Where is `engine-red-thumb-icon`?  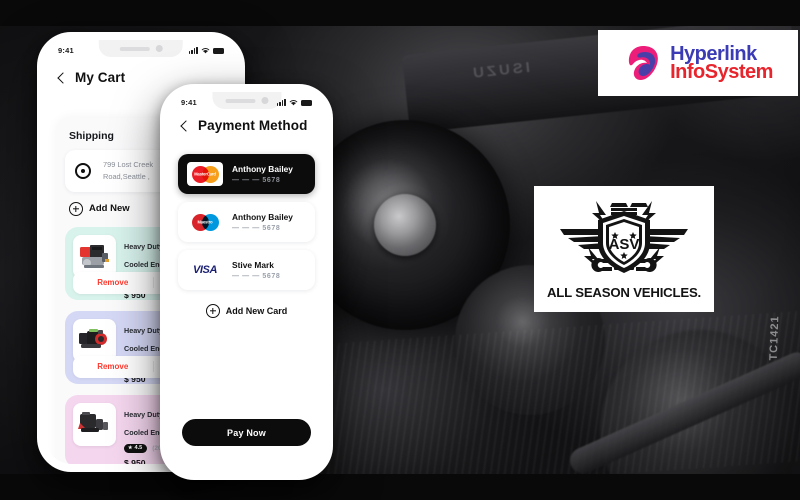 engine-red-thumb-icon is located at coordinates (94, 257).